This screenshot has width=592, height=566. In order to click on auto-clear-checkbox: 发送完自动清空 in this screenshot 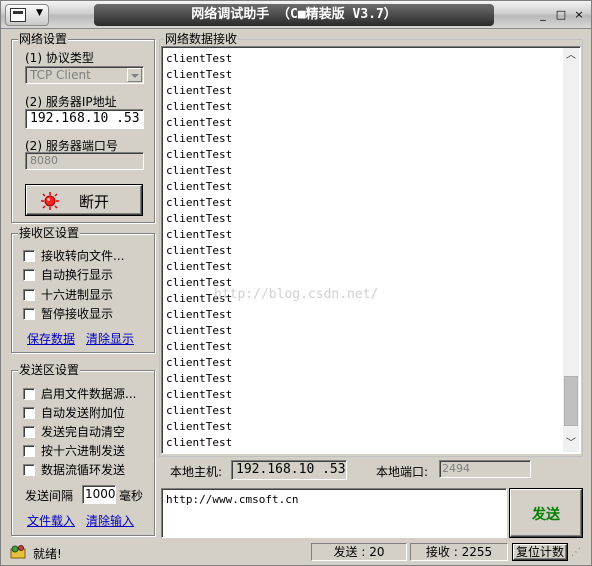, I will do `click(74, 431)`.